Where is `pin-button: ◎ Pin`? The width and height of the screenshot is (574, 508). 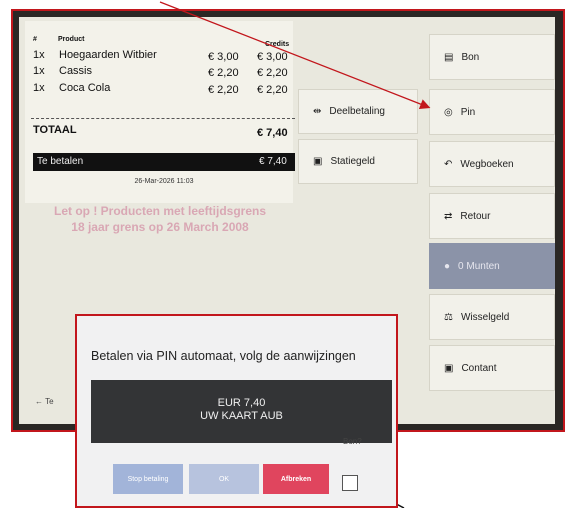 pin-button: ◎ Pin is located at coordinates (492, 112).